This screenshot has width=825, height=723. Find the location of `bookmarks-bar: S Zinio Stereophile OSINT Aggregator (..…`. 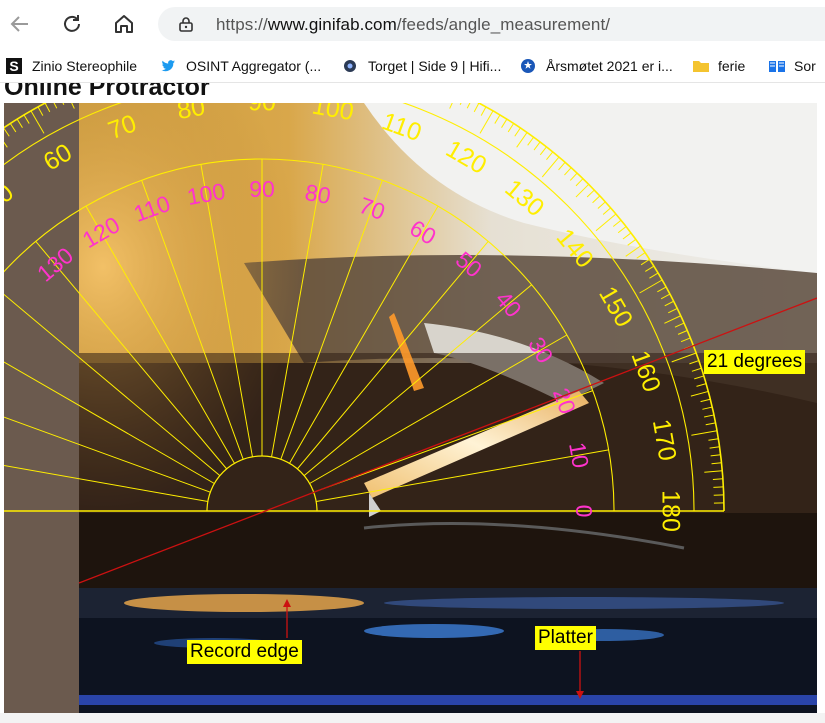

bookmarks-bar: S Zinio Stereophile OSINT Aggregator (..… is located at coordinates (412, 65).